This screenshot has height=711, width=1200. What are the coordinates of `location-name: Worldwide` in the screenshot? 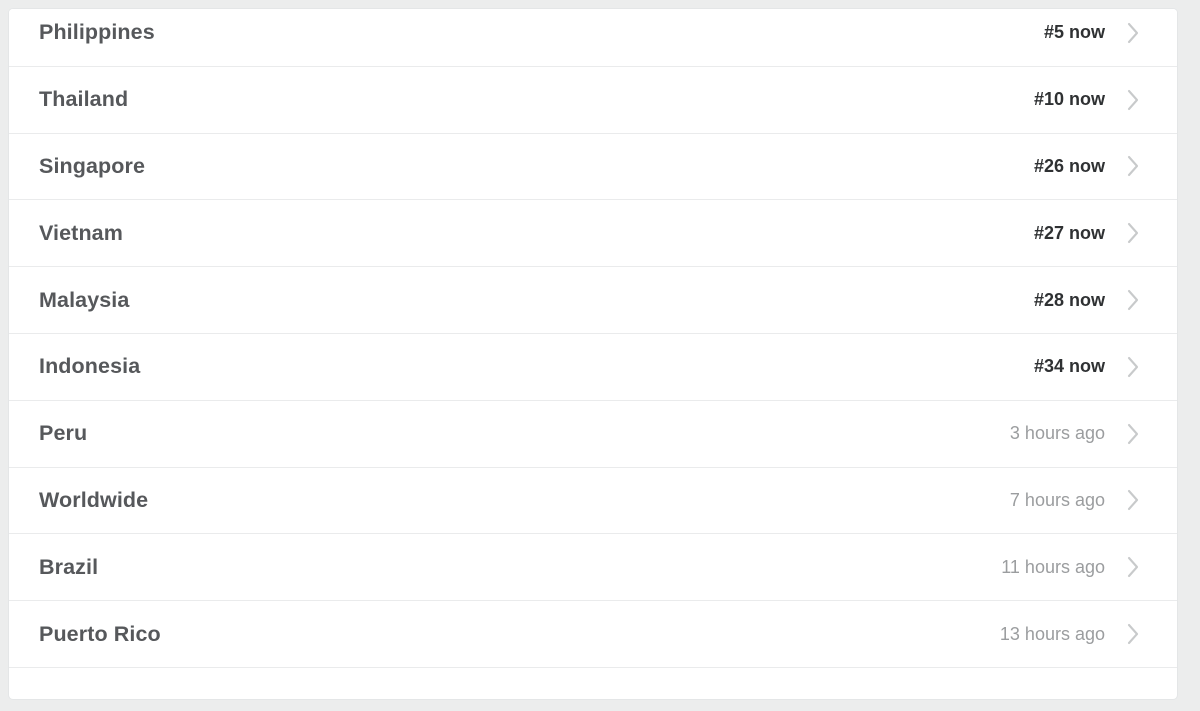 It's located at (94, 499).